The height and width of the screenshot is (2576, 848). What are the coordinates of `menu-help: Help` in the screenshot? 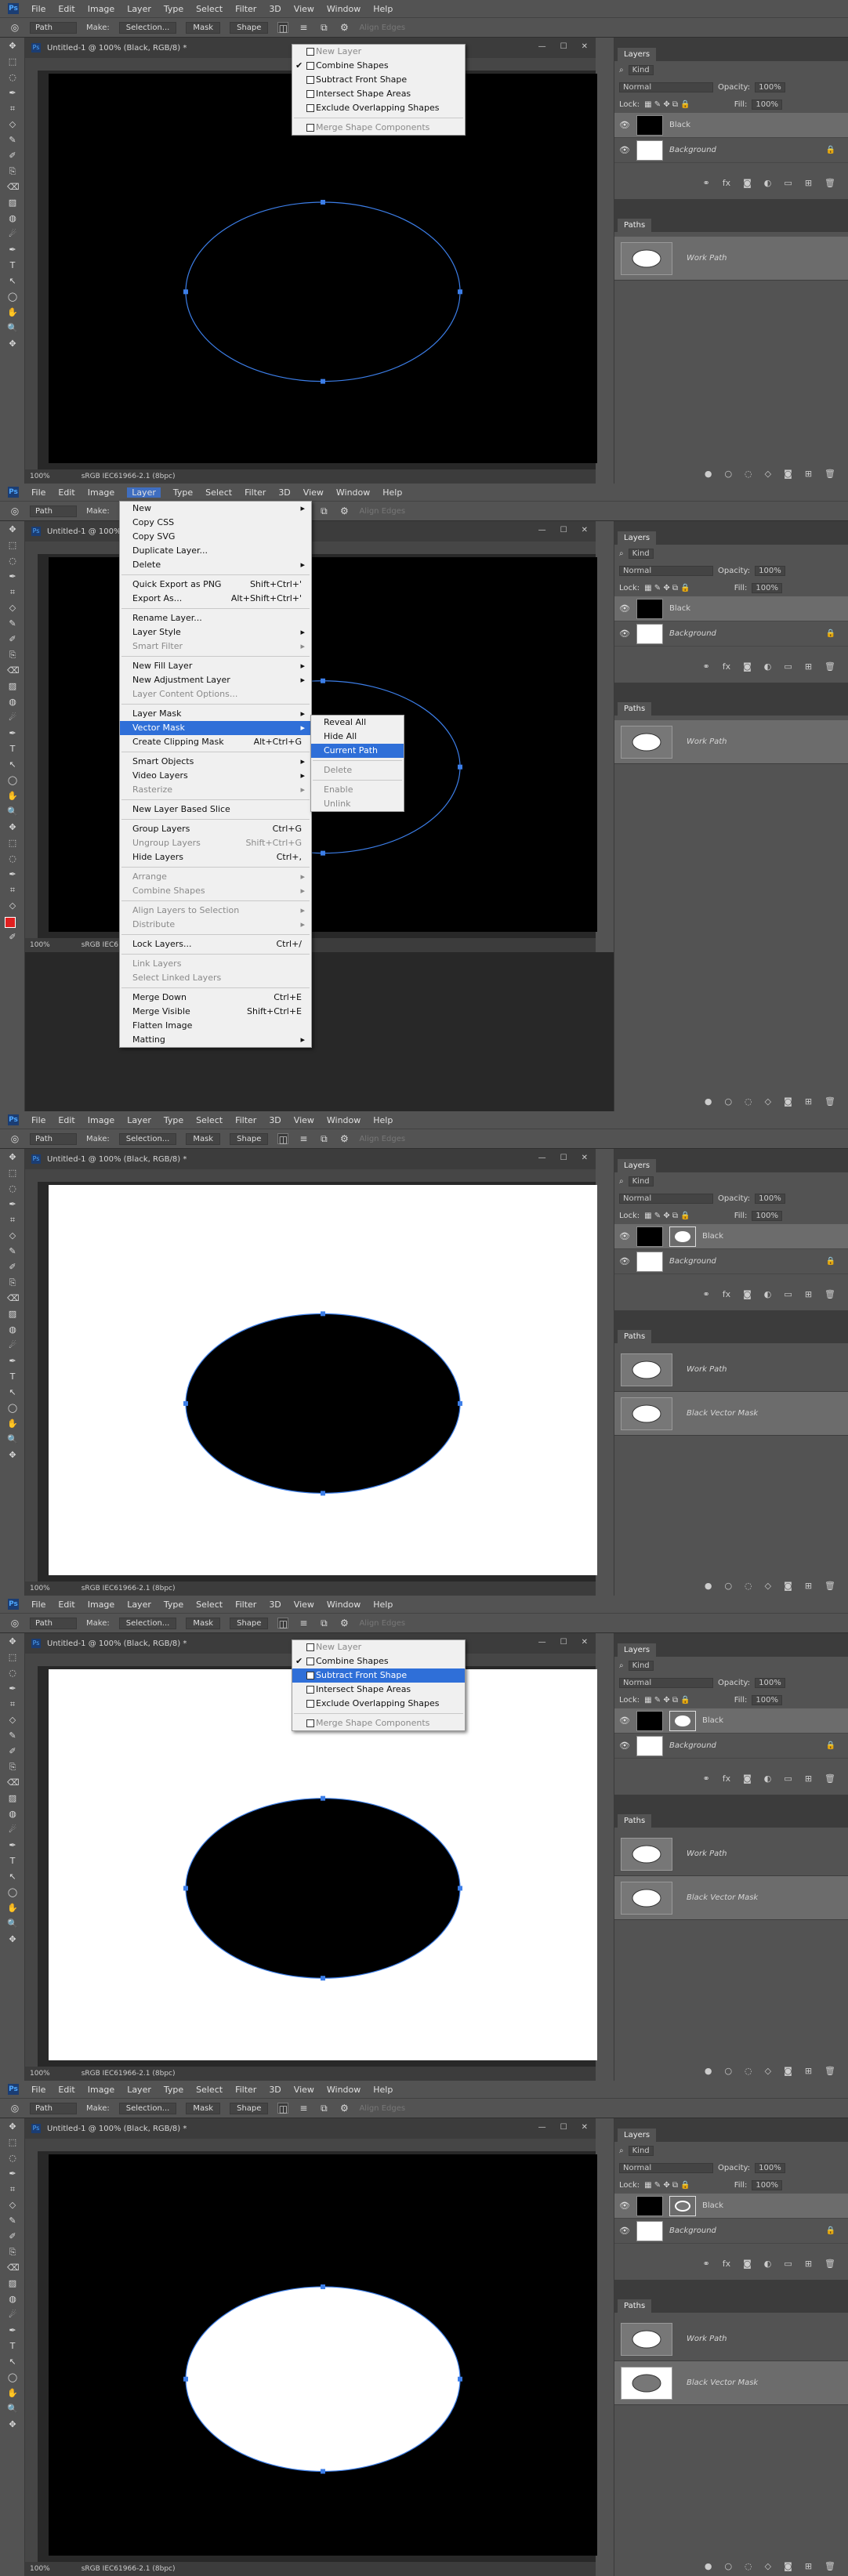 It's located at (383, 1605).